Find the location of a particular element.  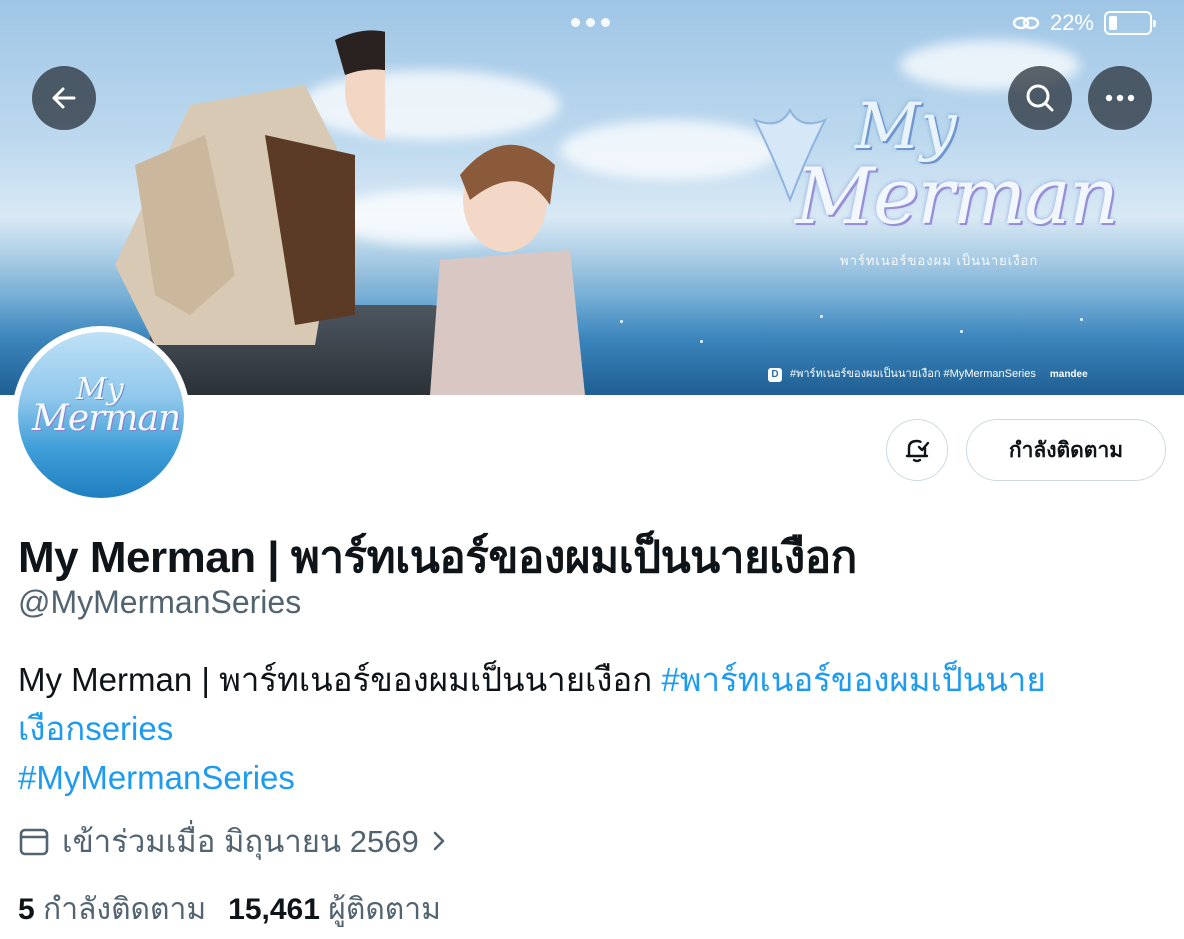

back-button is located at coordinates (64, 98).